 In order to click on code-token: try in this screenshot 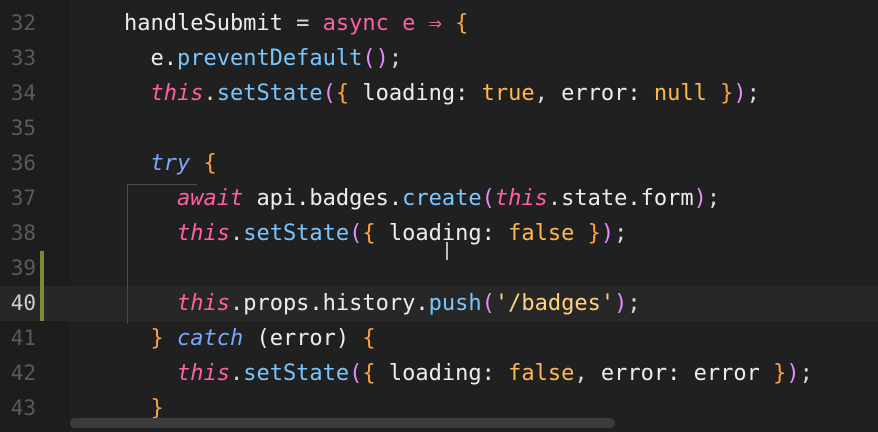, I will do `click(137, 163)`.